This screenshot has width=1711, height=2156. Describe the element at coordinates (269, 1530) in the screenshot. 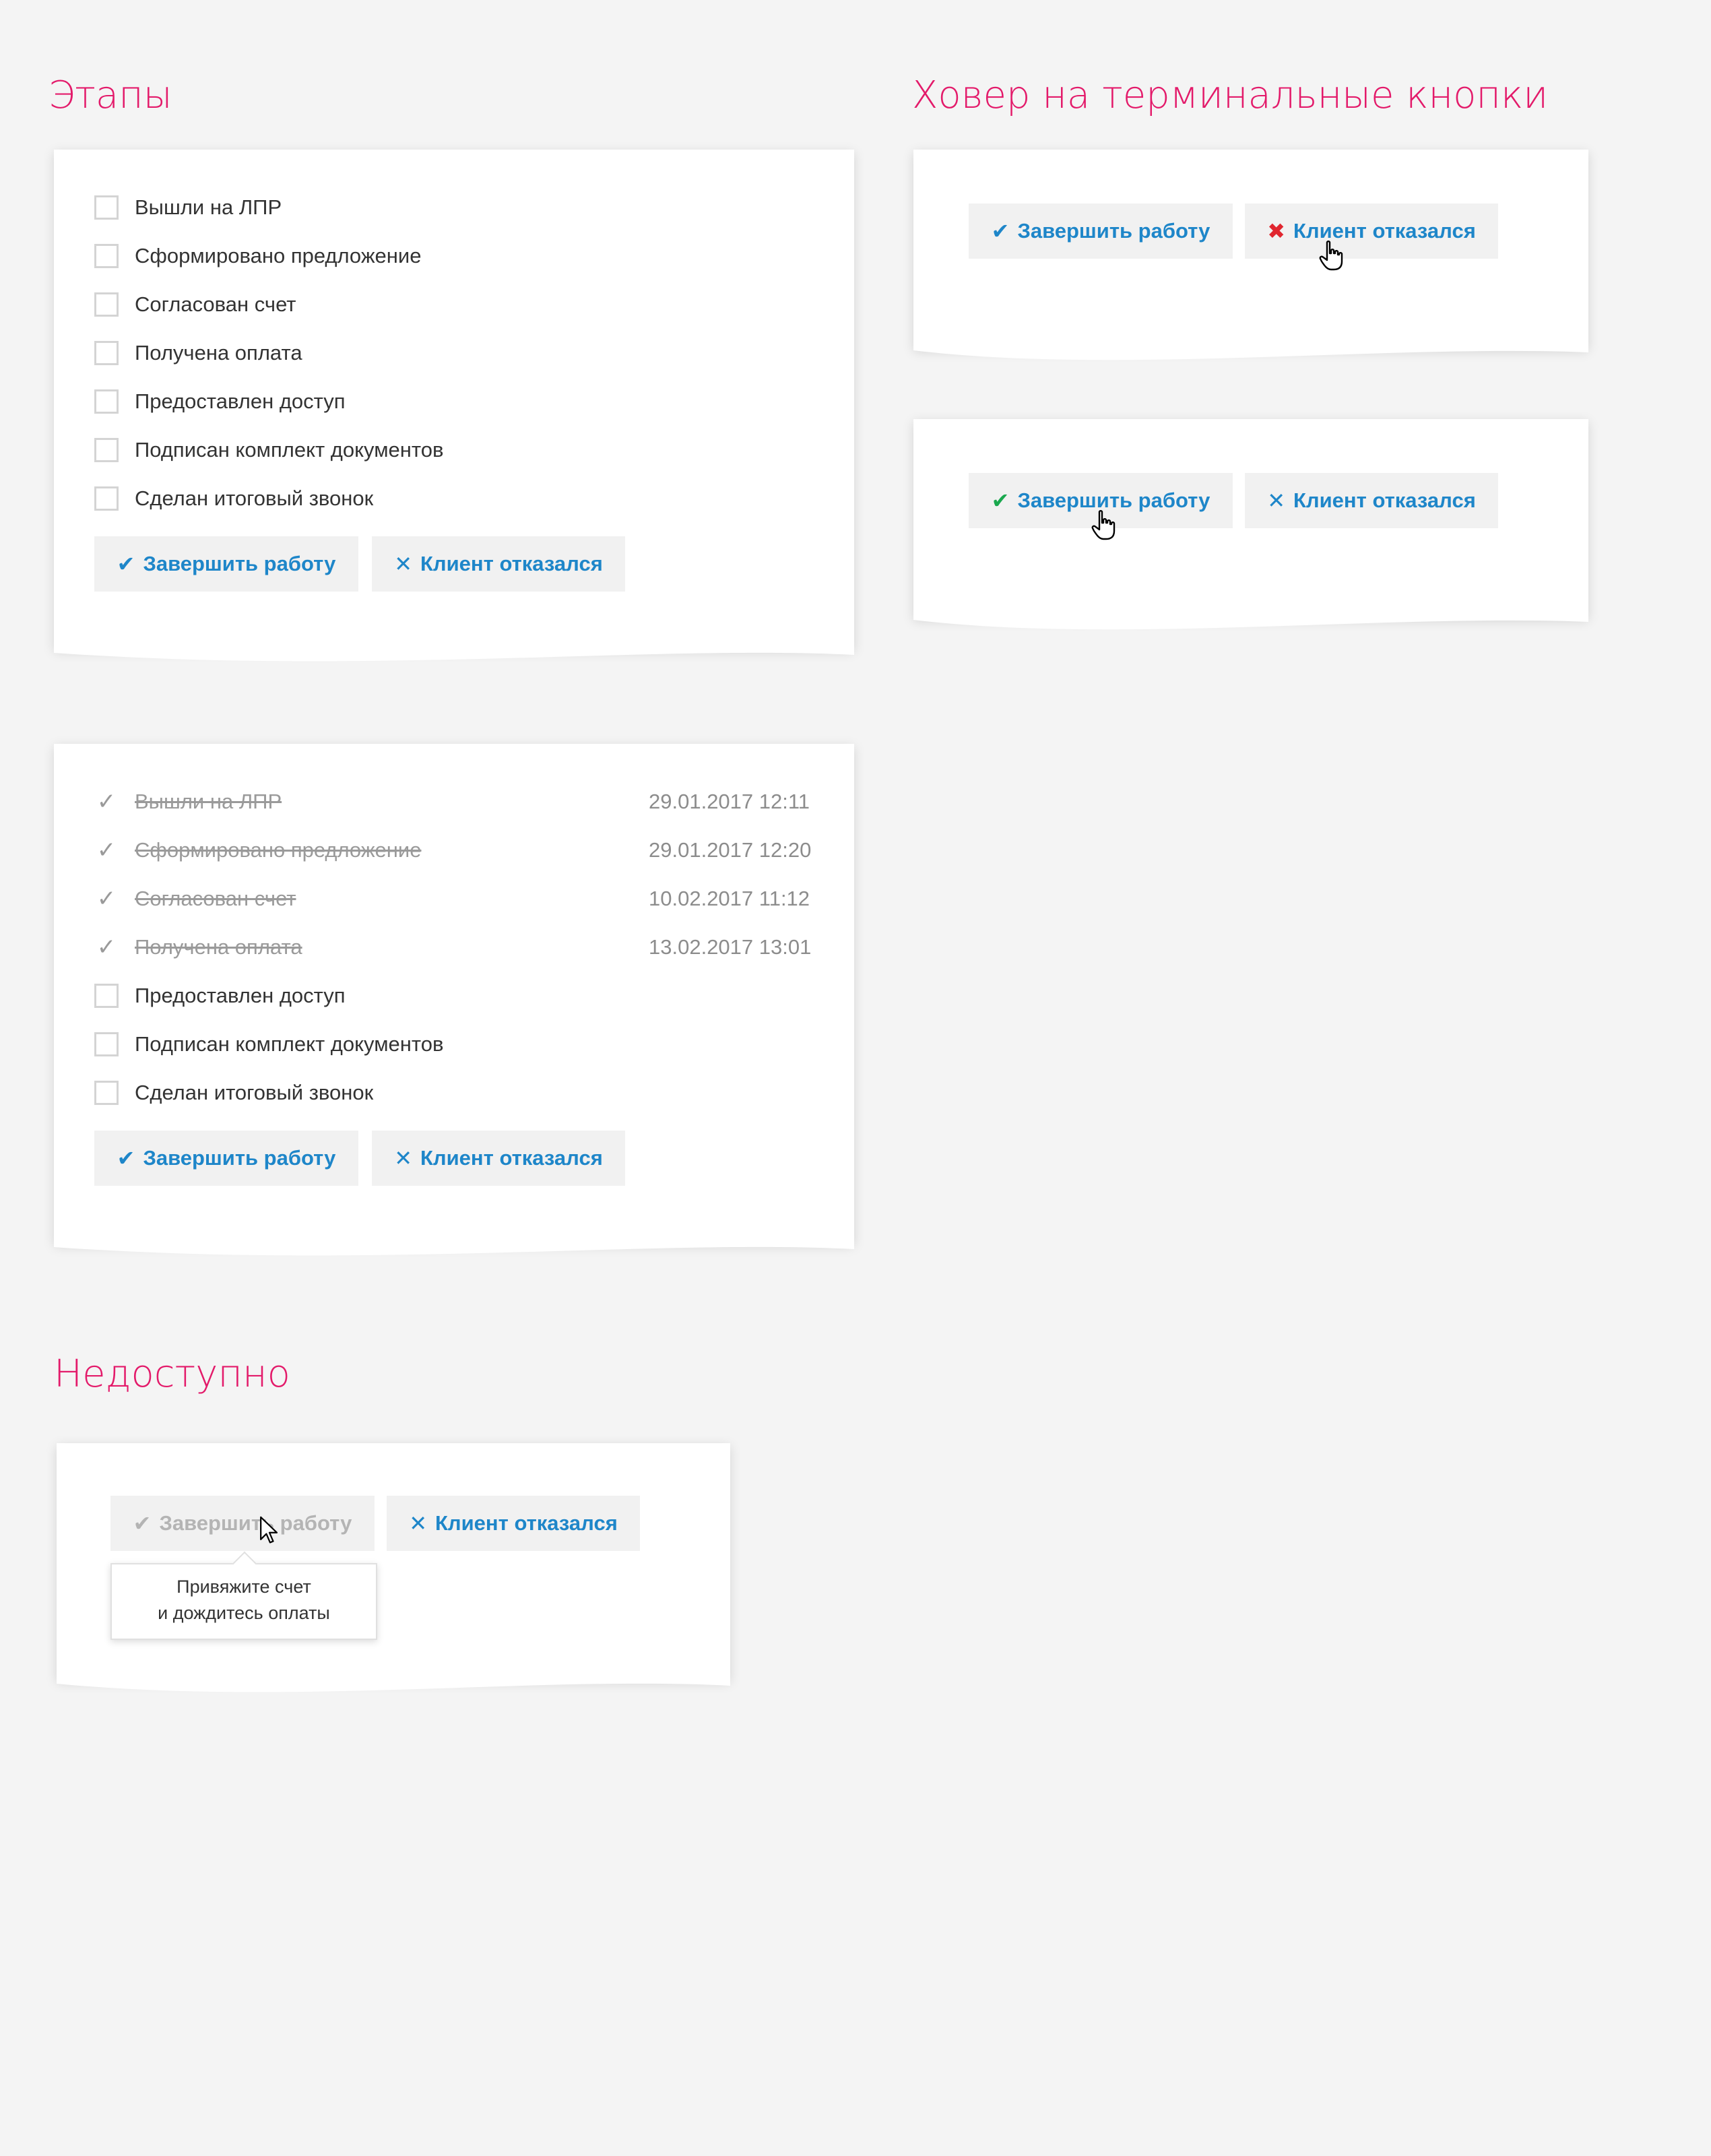

I see `arrow-pointer-icon` at that location.